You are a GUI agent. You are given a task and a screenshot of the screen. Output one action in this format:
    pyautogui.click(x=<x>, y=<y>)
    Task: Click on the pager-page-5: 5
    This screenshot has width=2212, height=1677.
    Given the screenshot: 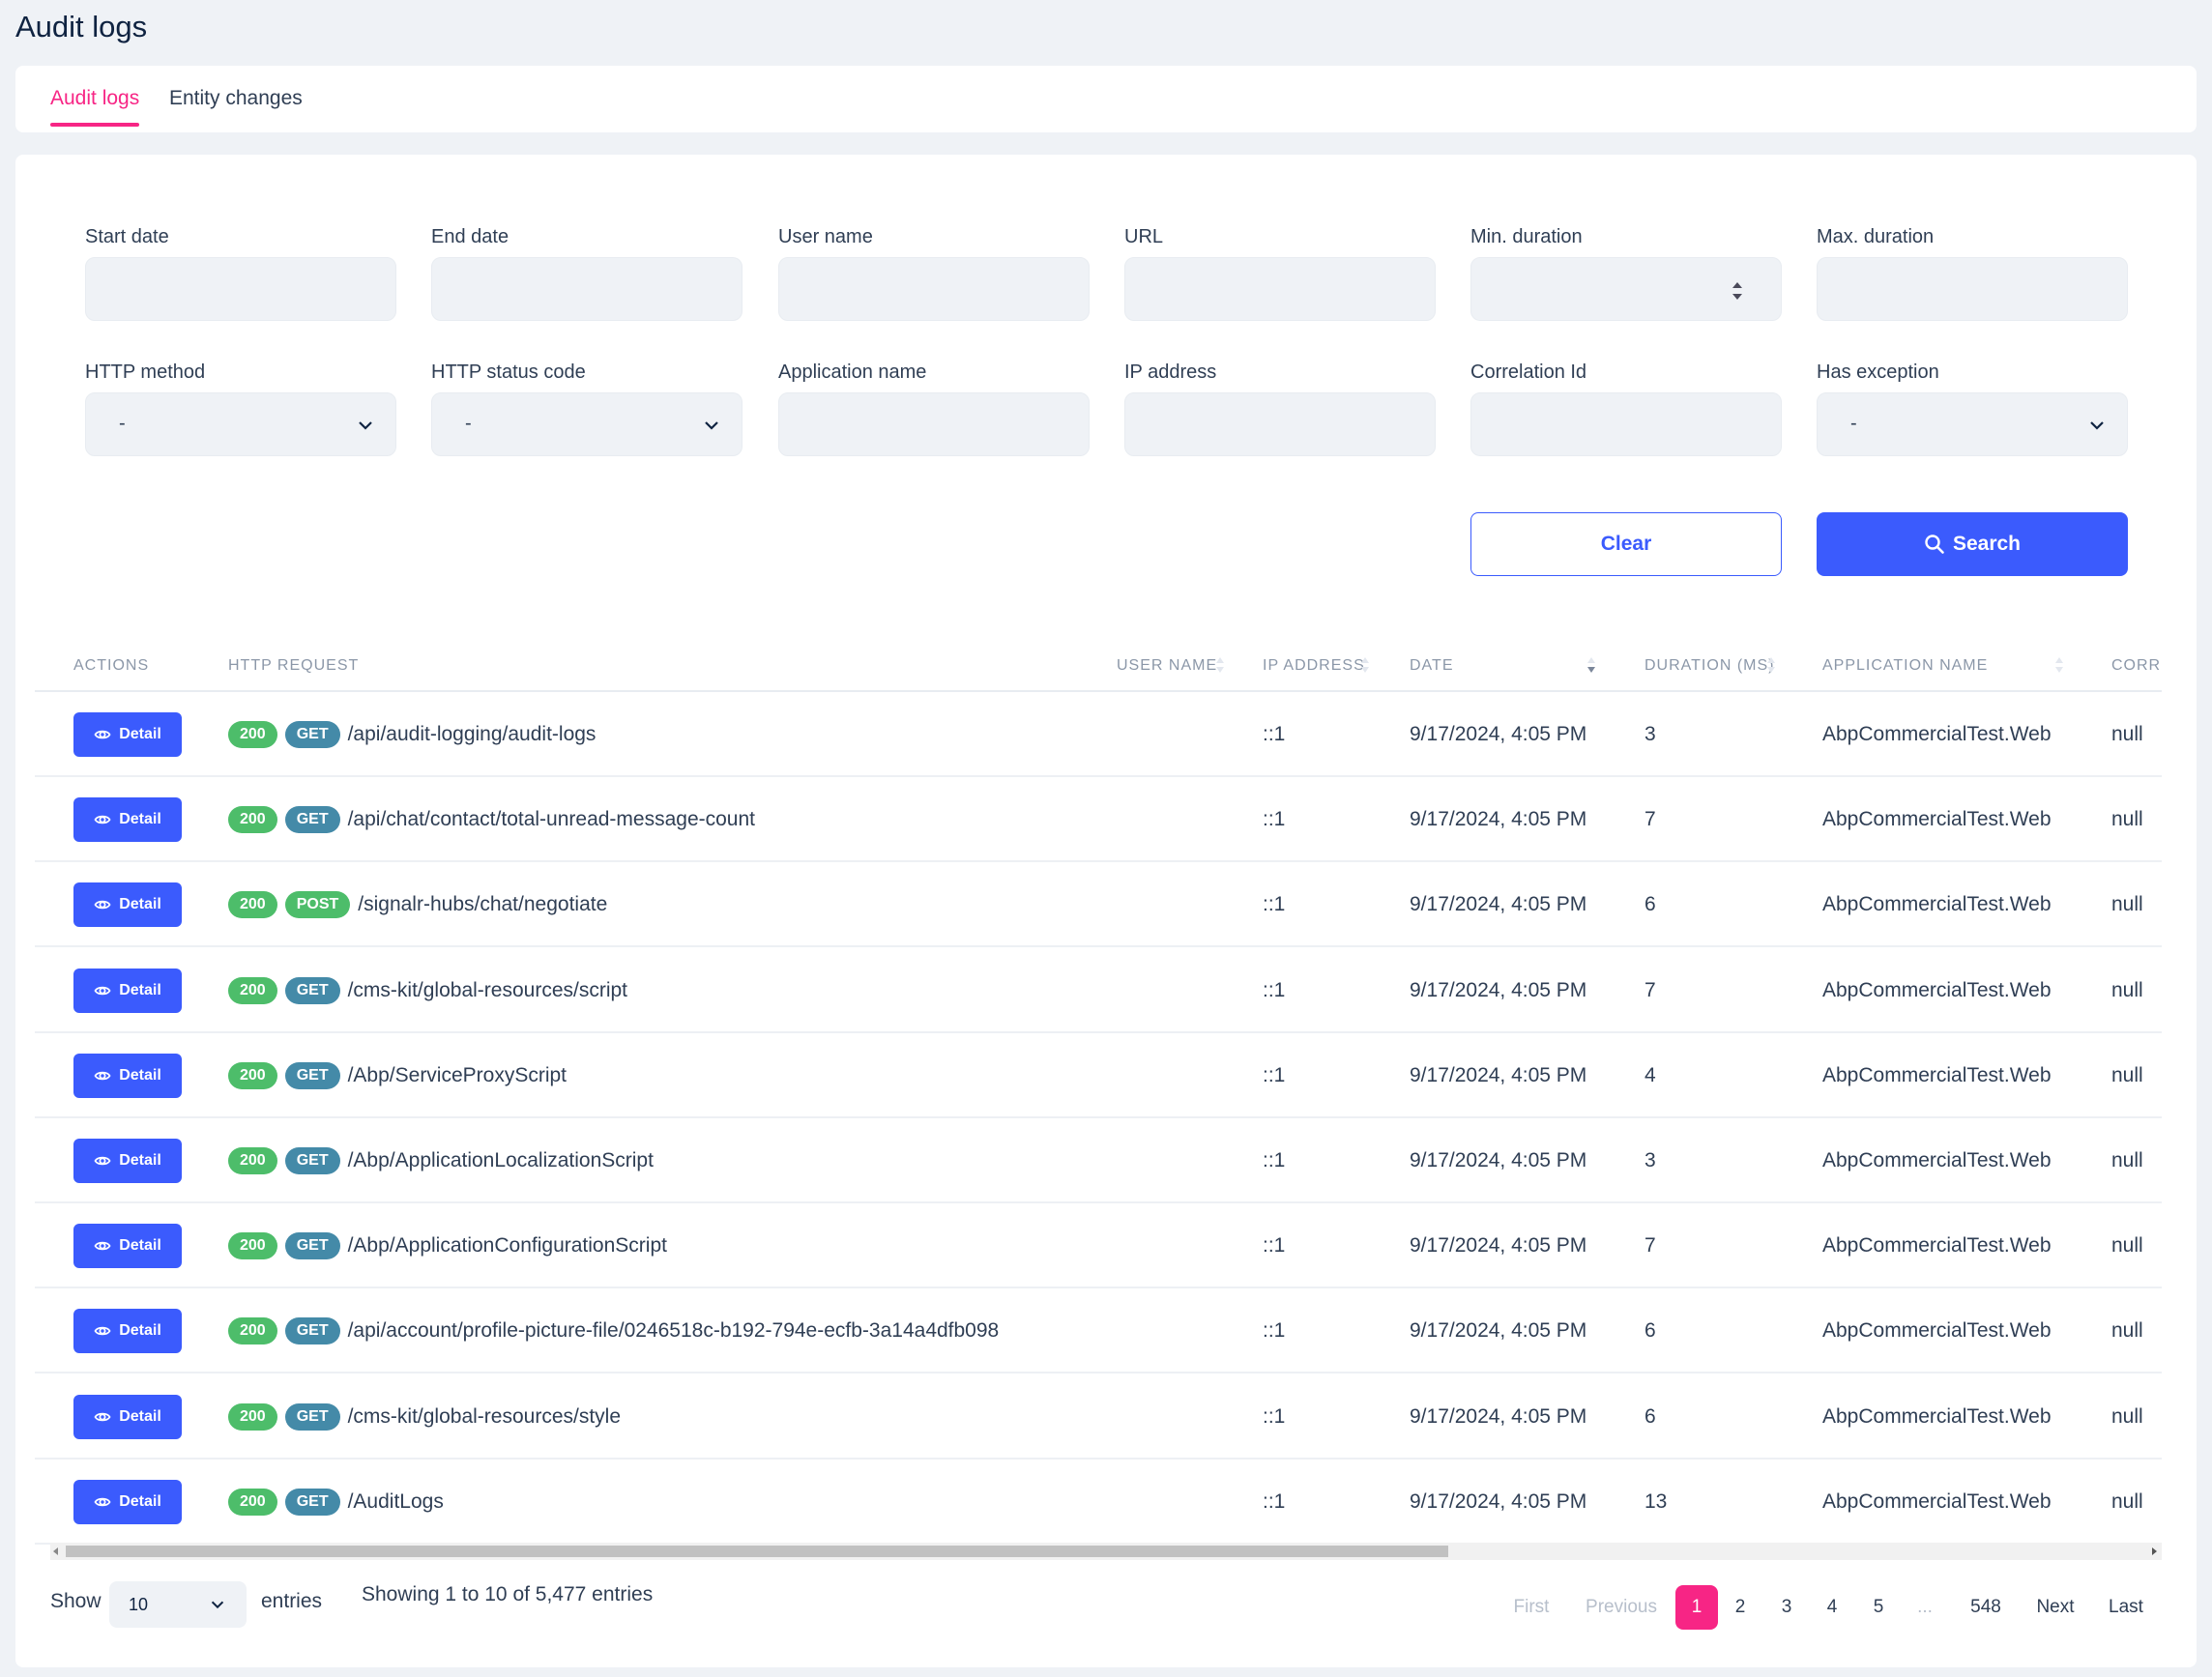 What is the action you would take?
    pyautogui.click(x=1878, y=1607)
    